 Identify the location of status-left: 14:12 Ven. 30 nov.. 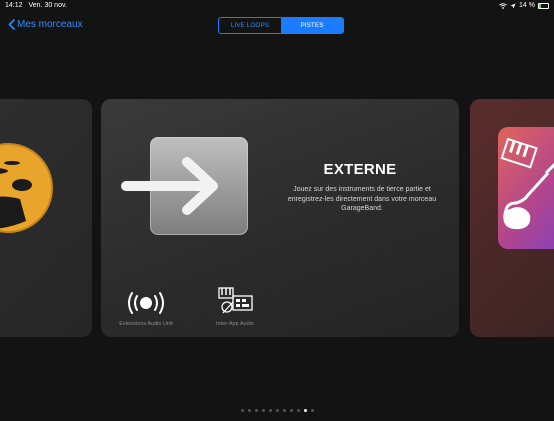
(38, 5).